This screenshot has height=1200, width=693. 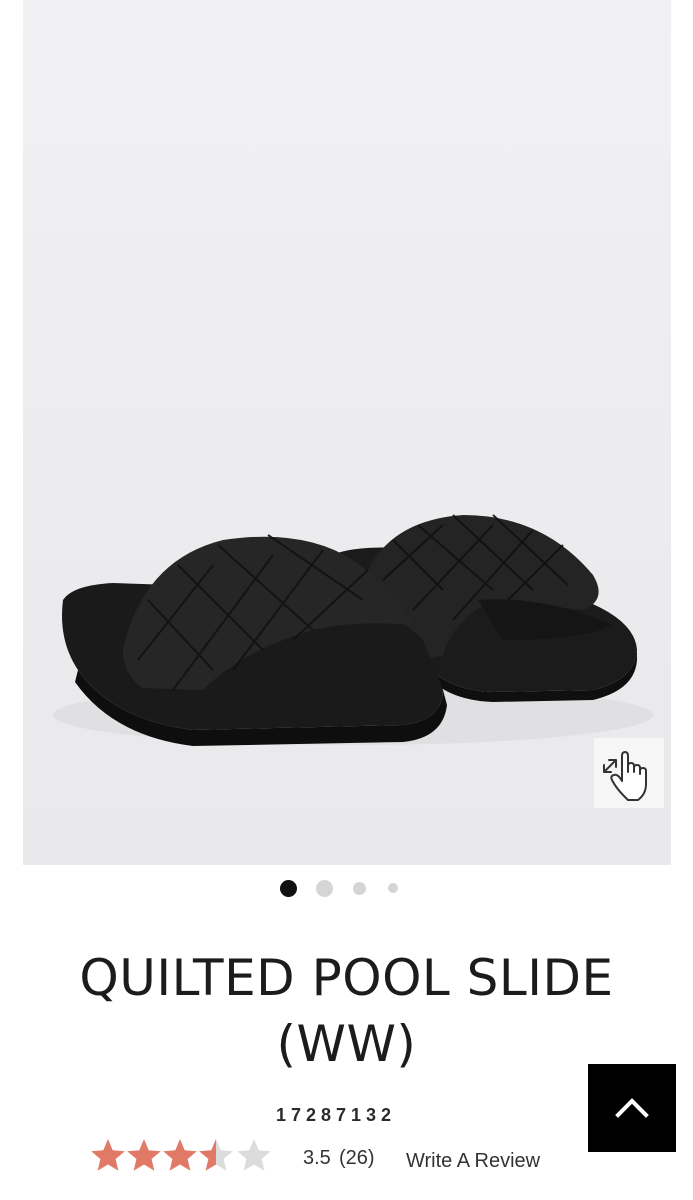 What do you see at coordinates (473, 1161) in the screenshot?
I see `write-review-link: Write A Review` at bounding box center [473, 1161].